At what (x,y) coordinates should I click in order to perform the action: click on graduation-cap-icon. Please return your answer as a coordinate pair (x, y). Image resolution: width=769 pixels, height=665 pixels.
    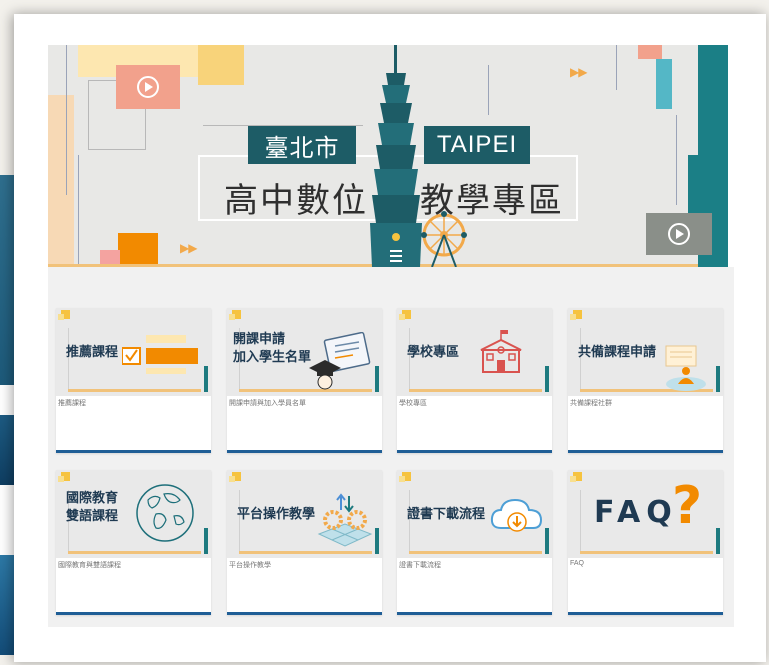
    Looking at the image, I should click on (340, 361).